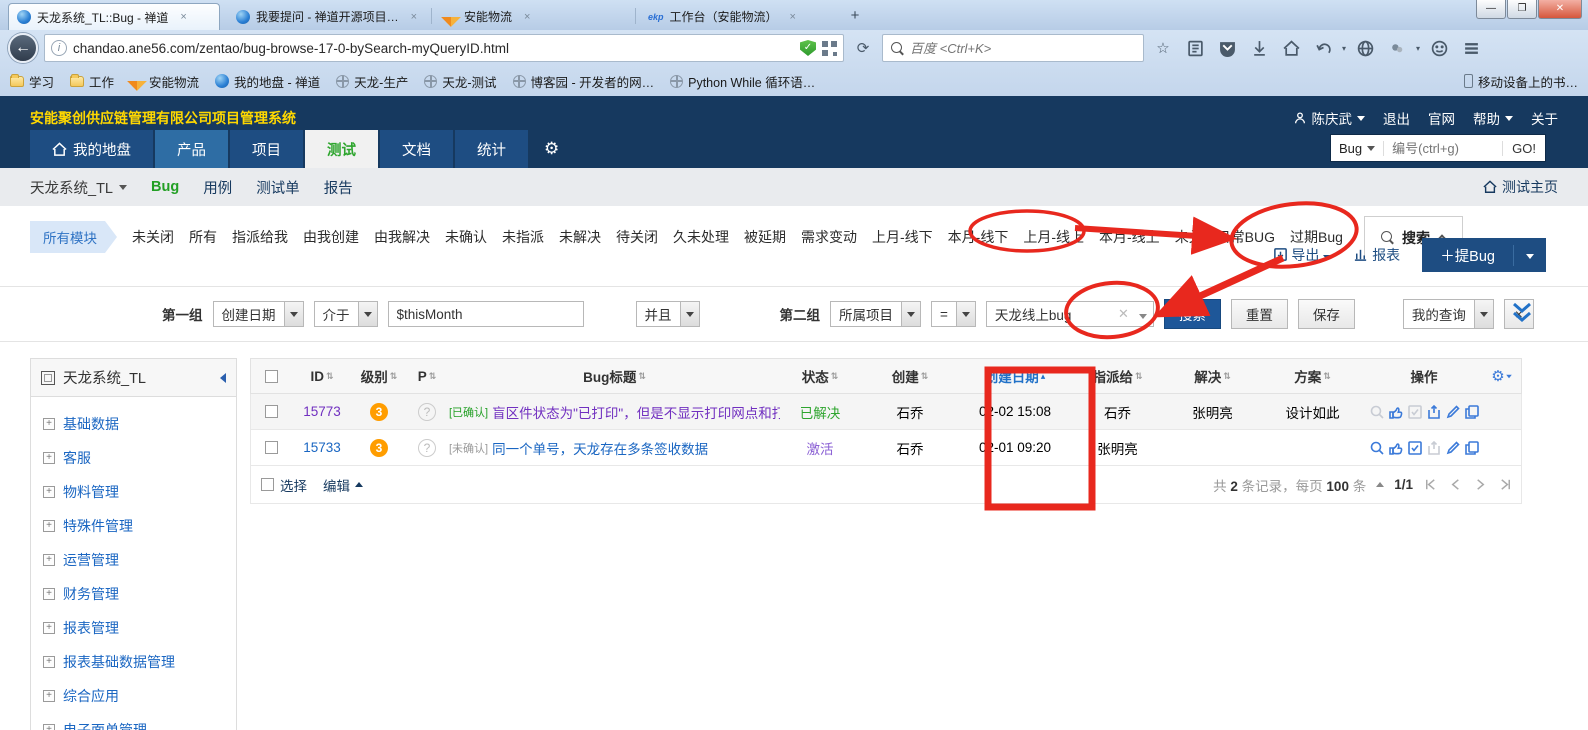 This screenshot has height=730, width=1588. I want to click on col-status: 状态 ⇅, so click(820, 376).